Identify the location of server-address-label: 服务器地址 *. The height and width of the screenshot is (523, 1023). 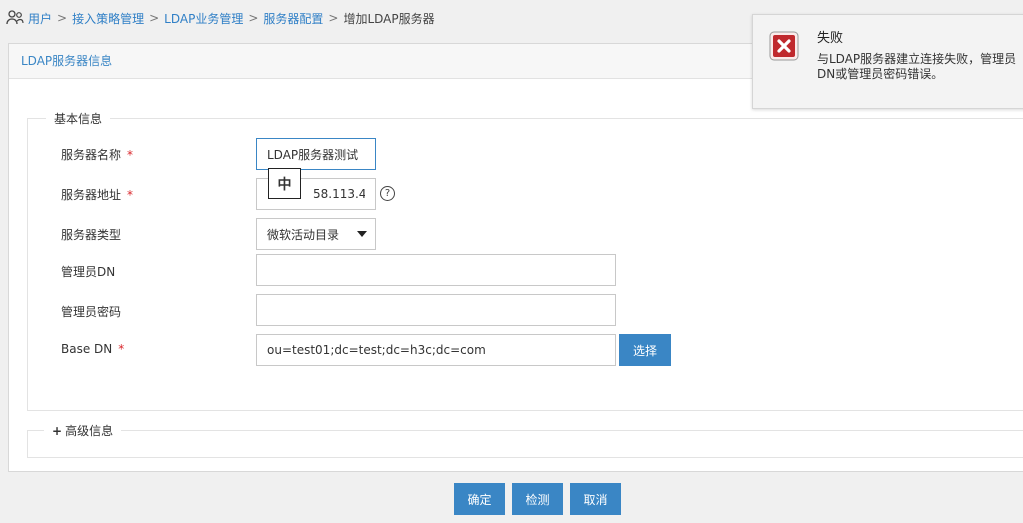
(97, 194).